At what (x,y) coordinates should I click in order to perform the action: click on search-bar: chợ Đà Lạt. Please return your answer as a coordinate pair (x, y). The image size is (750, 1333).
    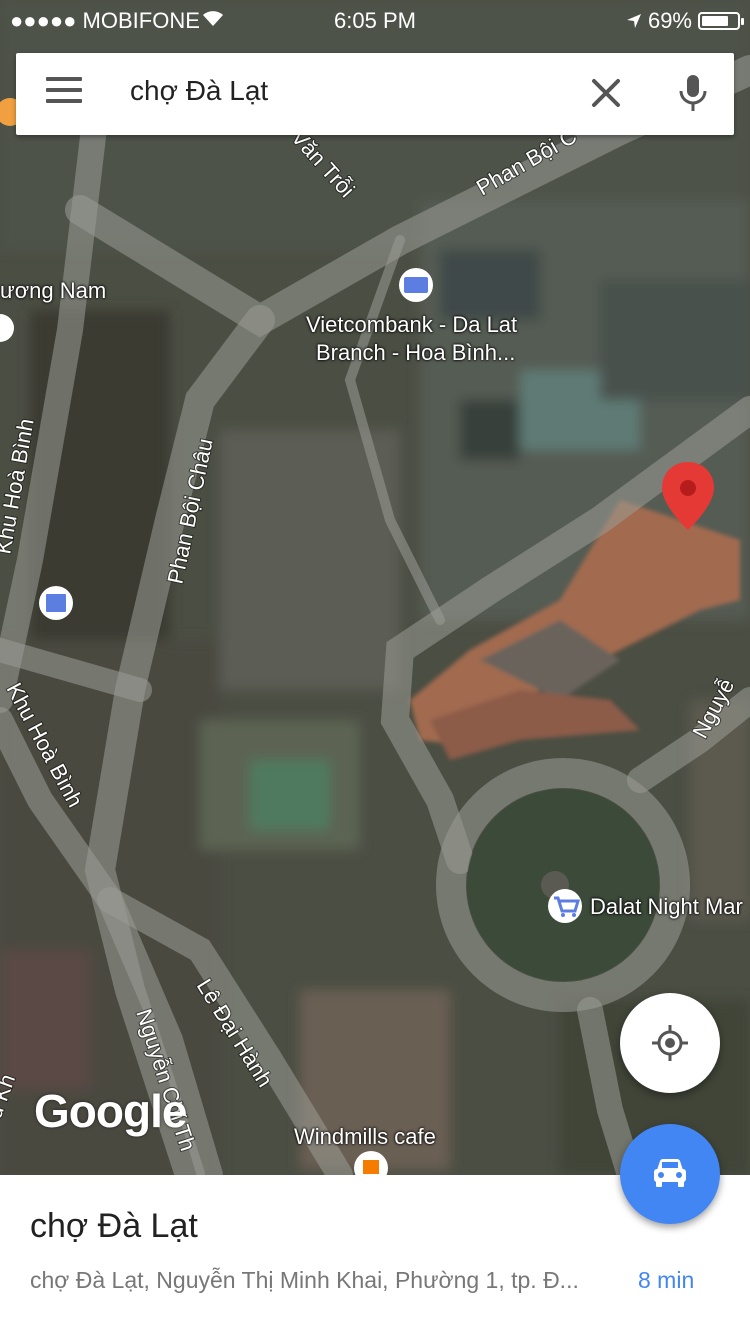
    Looking at the image, I should click on (375, 94).